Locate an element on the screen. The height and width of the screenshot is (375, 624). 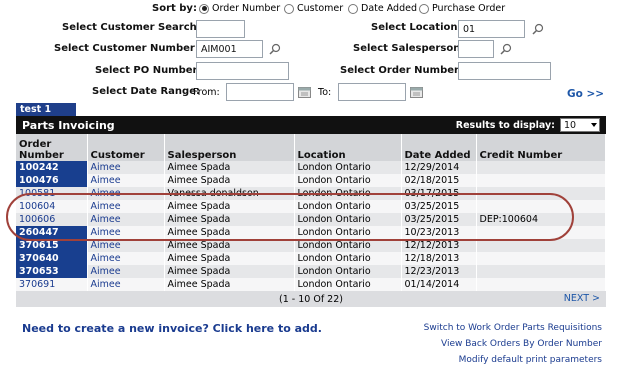
order-number-cell: 100581 is located at coordinates (52, 193).